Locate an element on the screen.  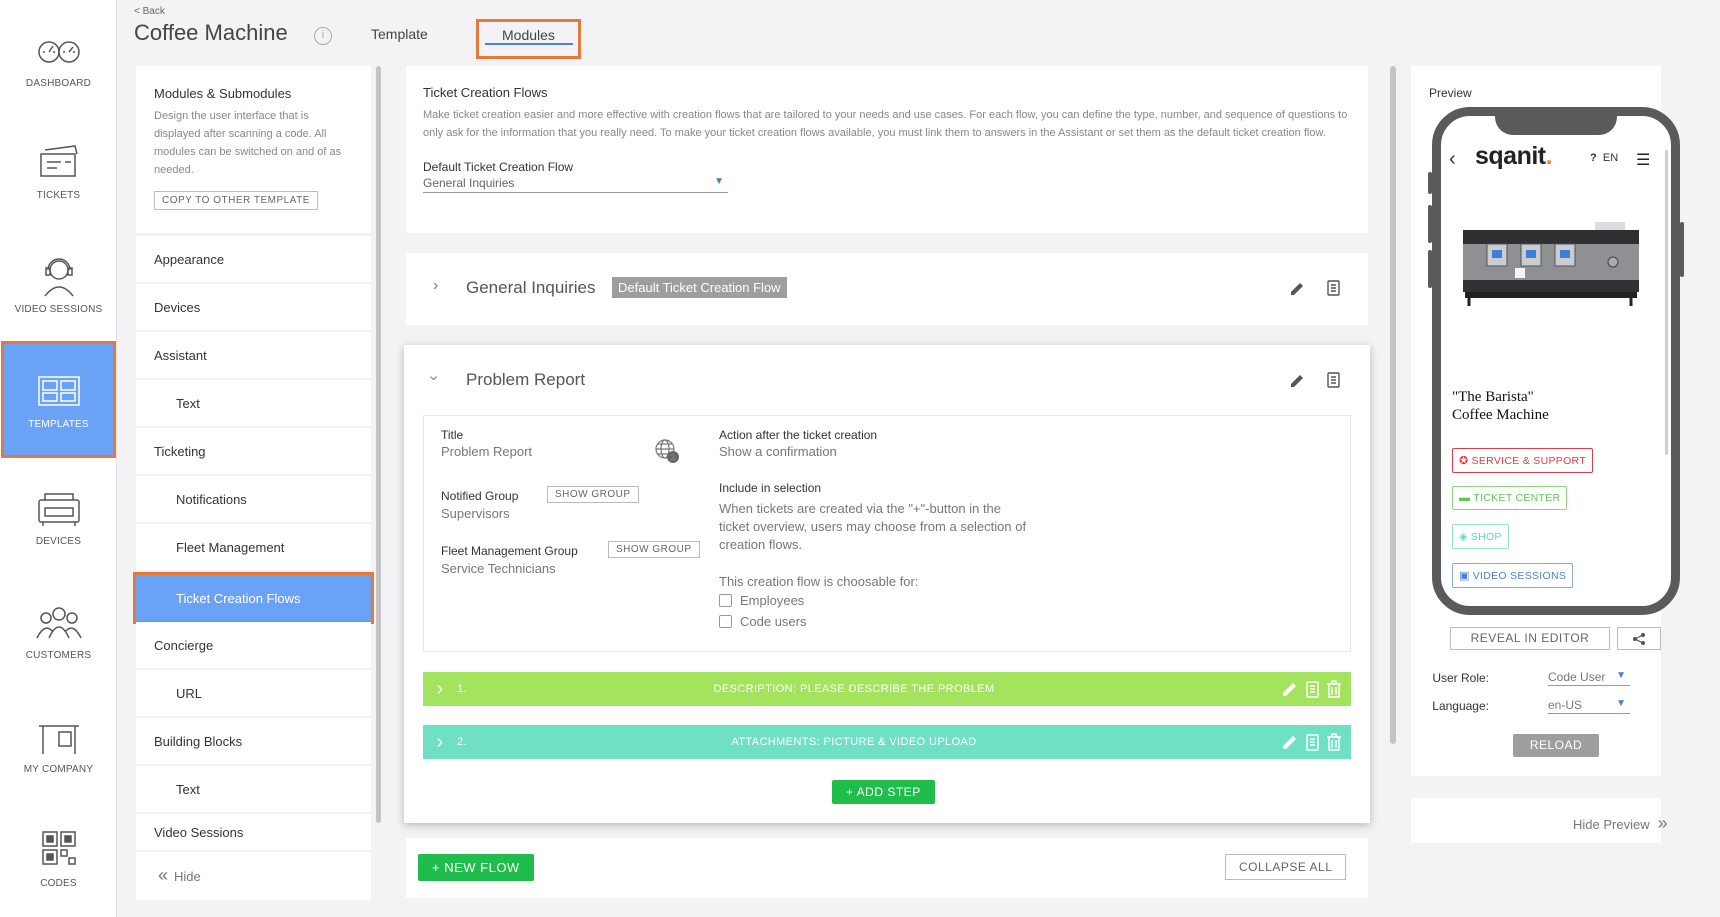
hide-label: Hide is located at coordinates (187, 876).